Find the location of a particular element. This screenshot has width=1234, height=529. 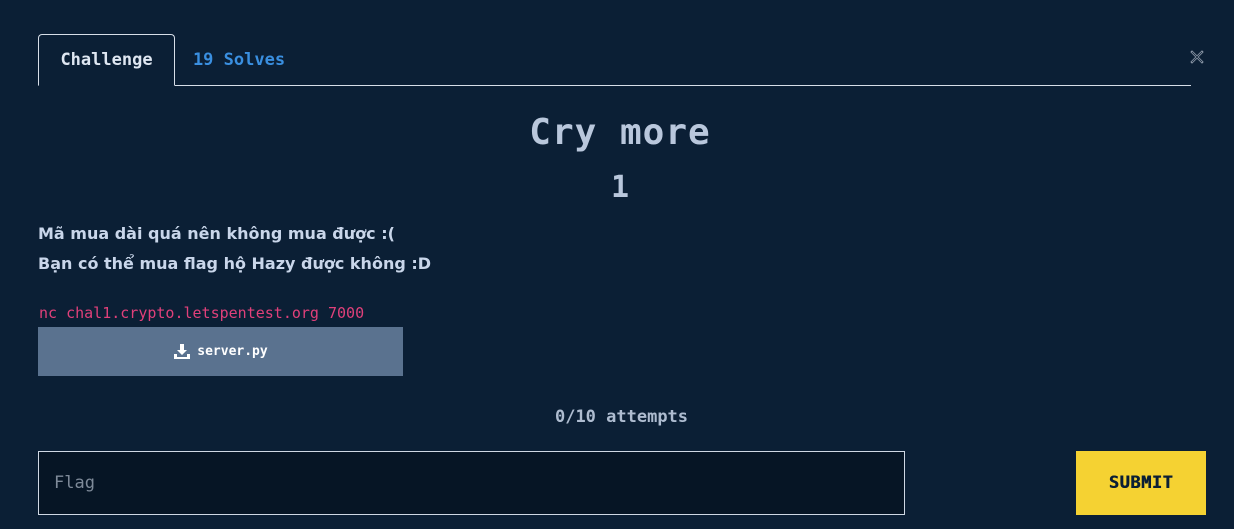

close-icon is located at coordinates (1197, 57).